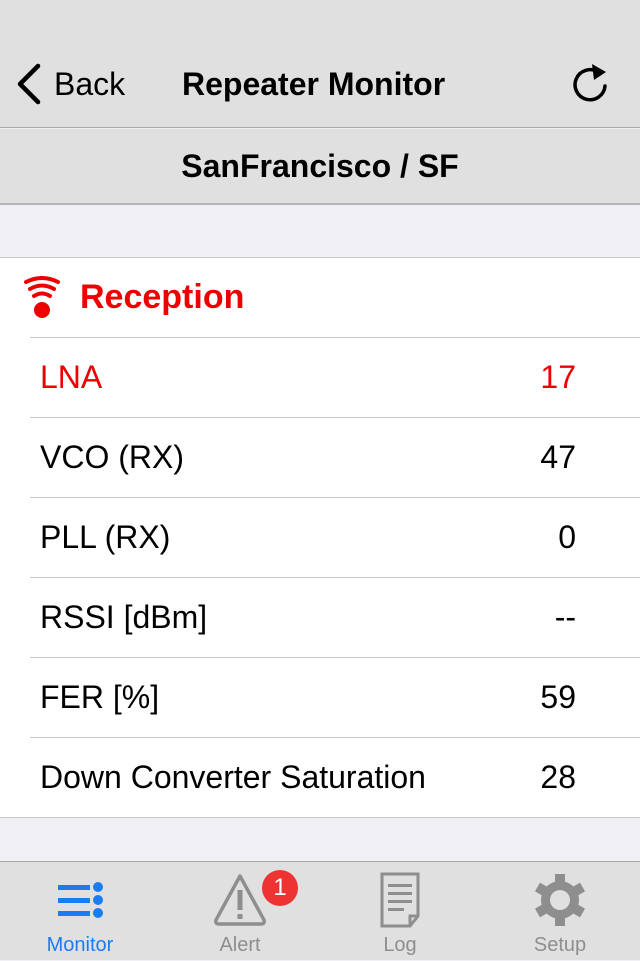  Describe the element at coordinates (400, 945) in the screenshot. I see `tab-label: Log` at that location.